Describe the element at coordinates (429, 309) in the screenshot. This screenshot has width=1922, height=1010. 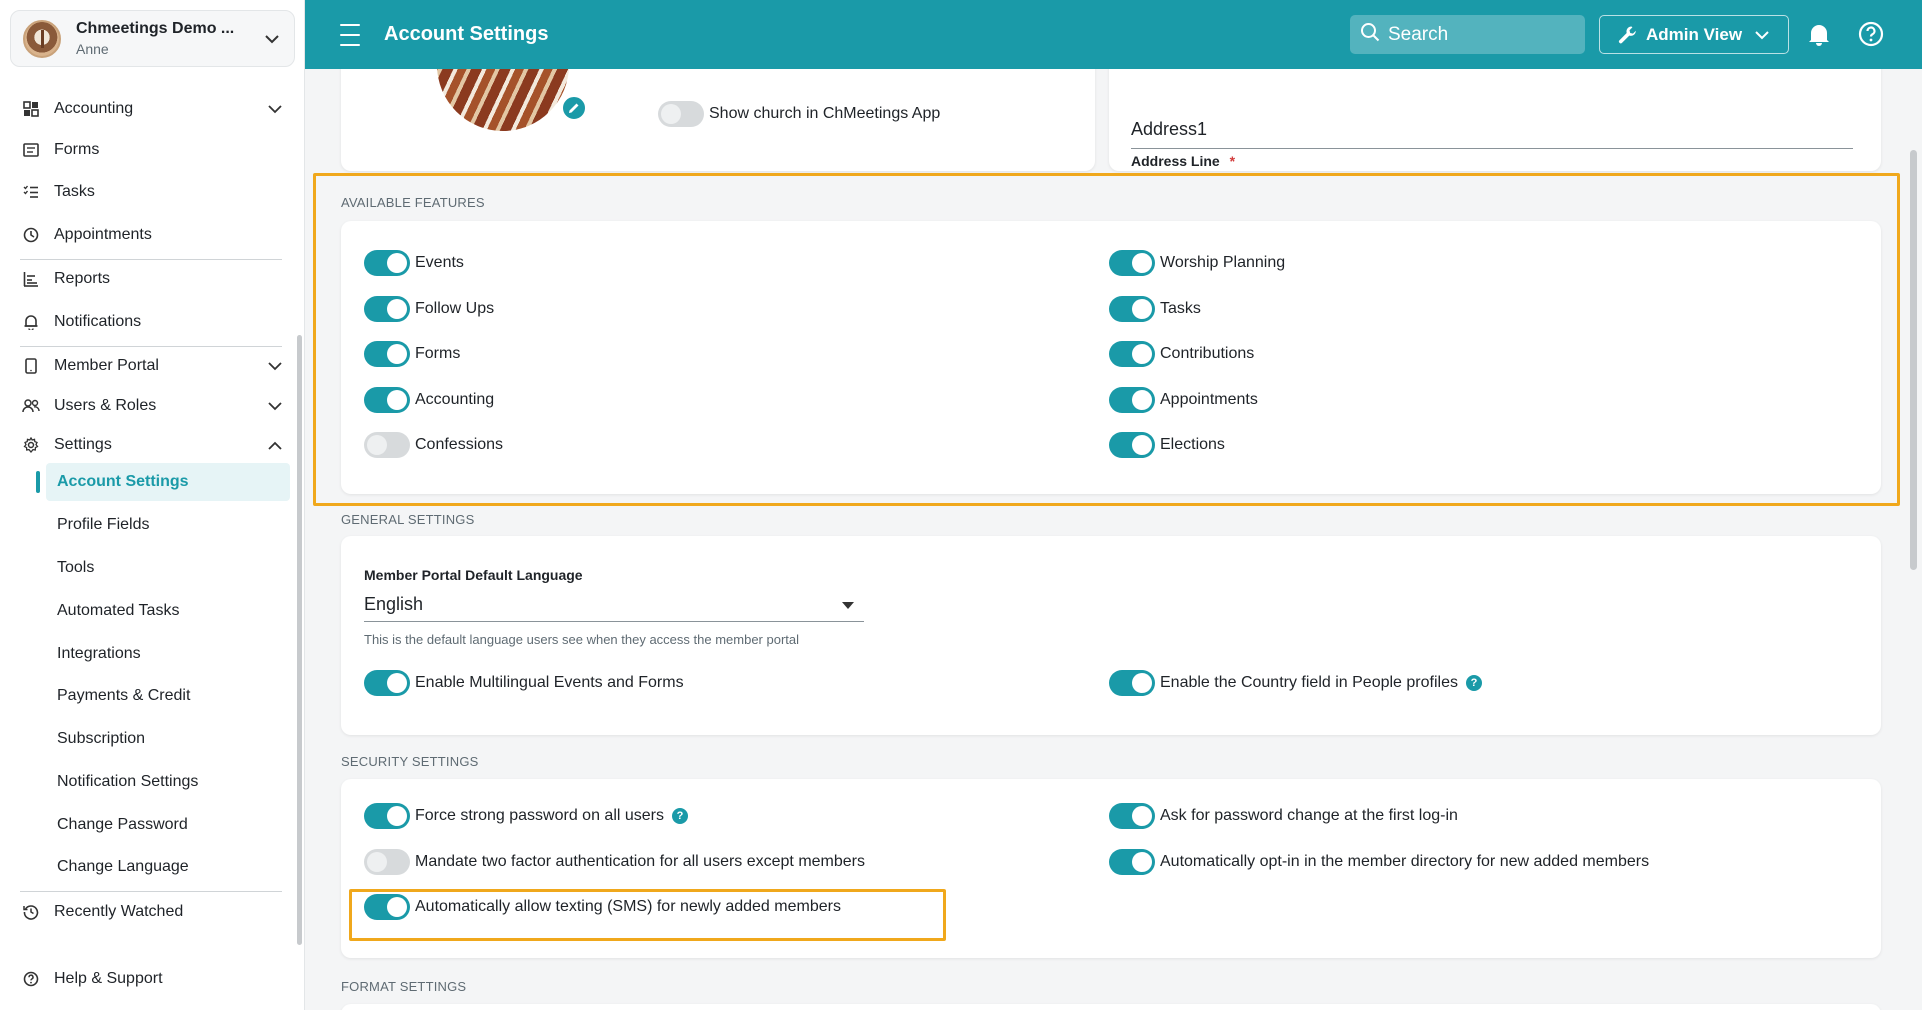
I see `toggle-feature-follow-ups: Follow Ups` at that location.